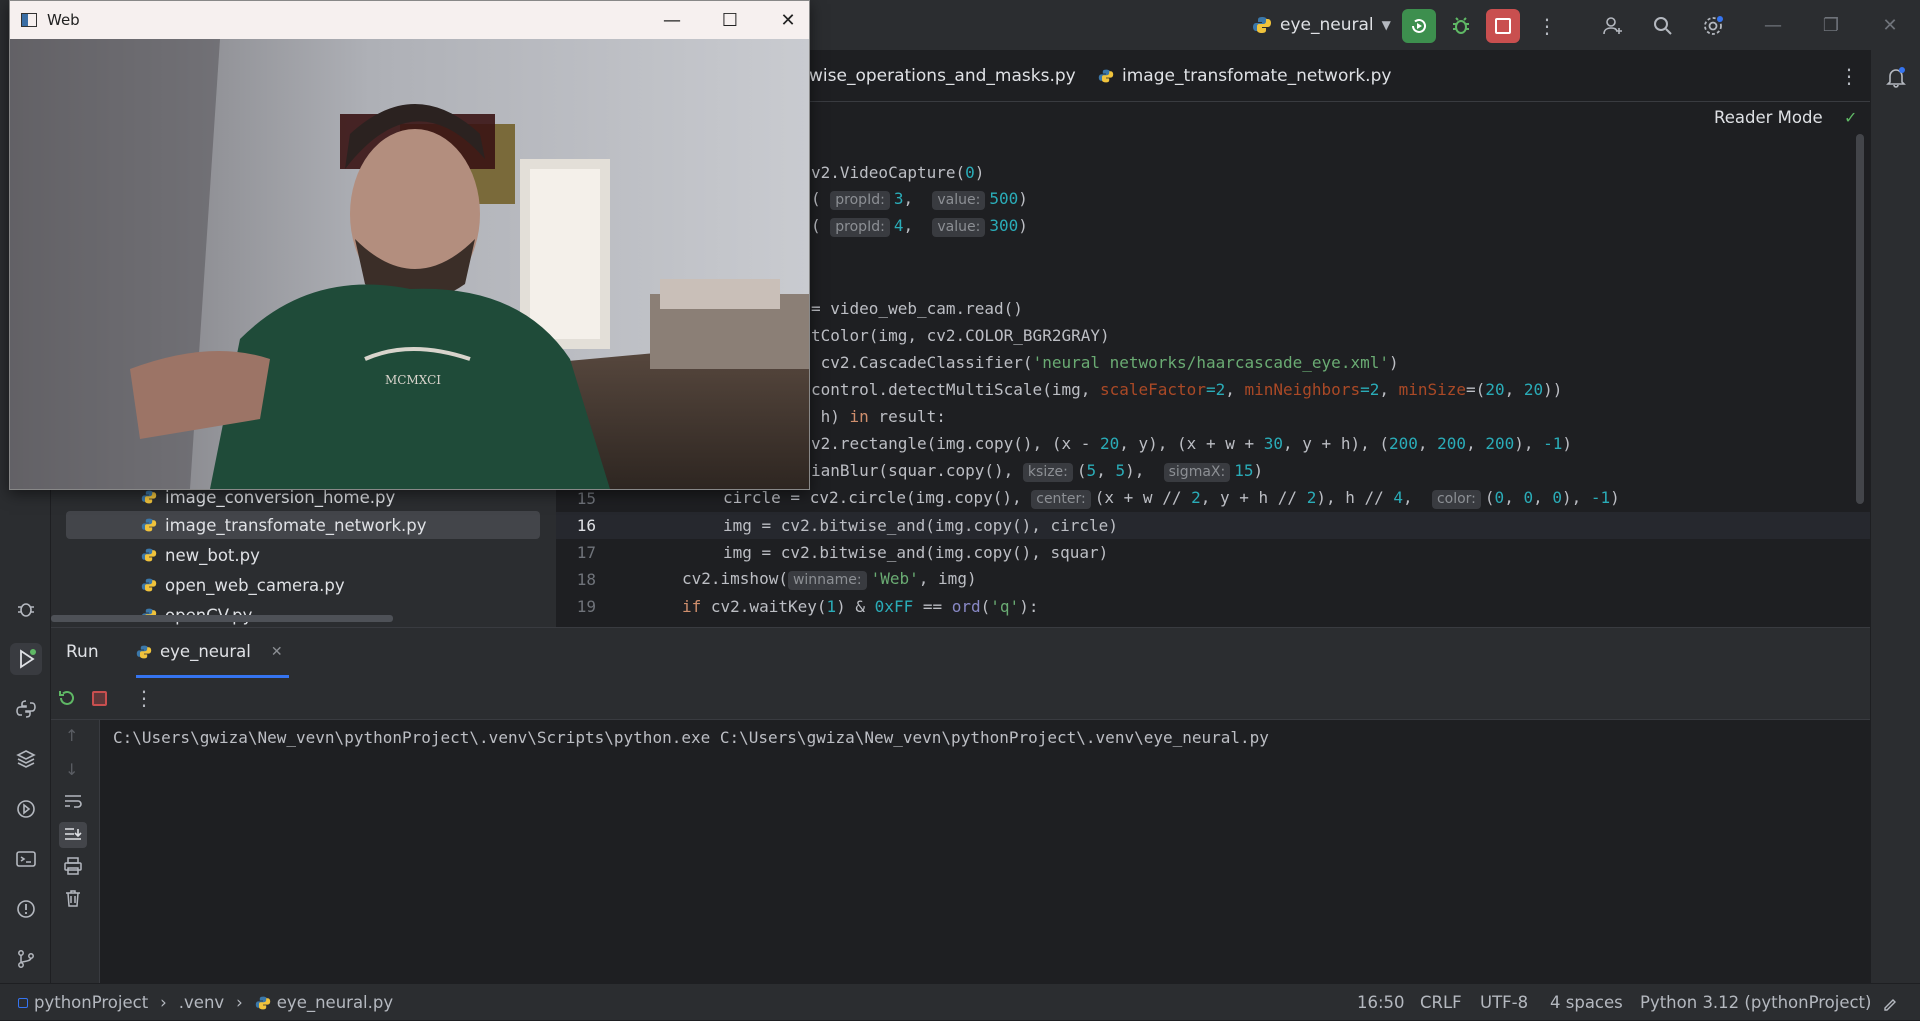  Describe the element at coordinates (26, 809) in the screenshot. I see `services-icon` at that location.